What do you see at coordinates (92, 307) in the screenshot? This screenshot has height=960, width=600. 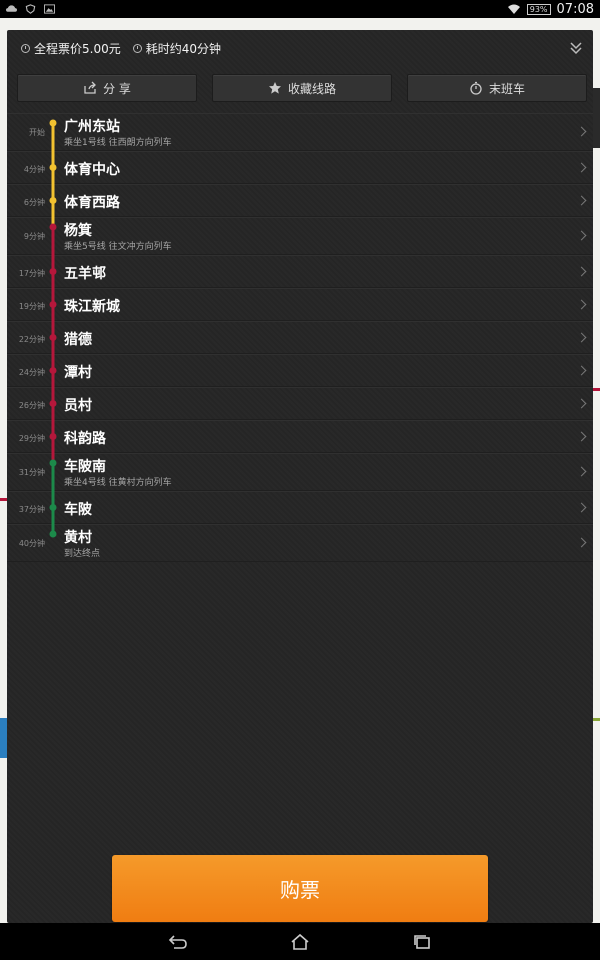 I see `stop-name: 珠江新城` at bounding box center [92, 307].